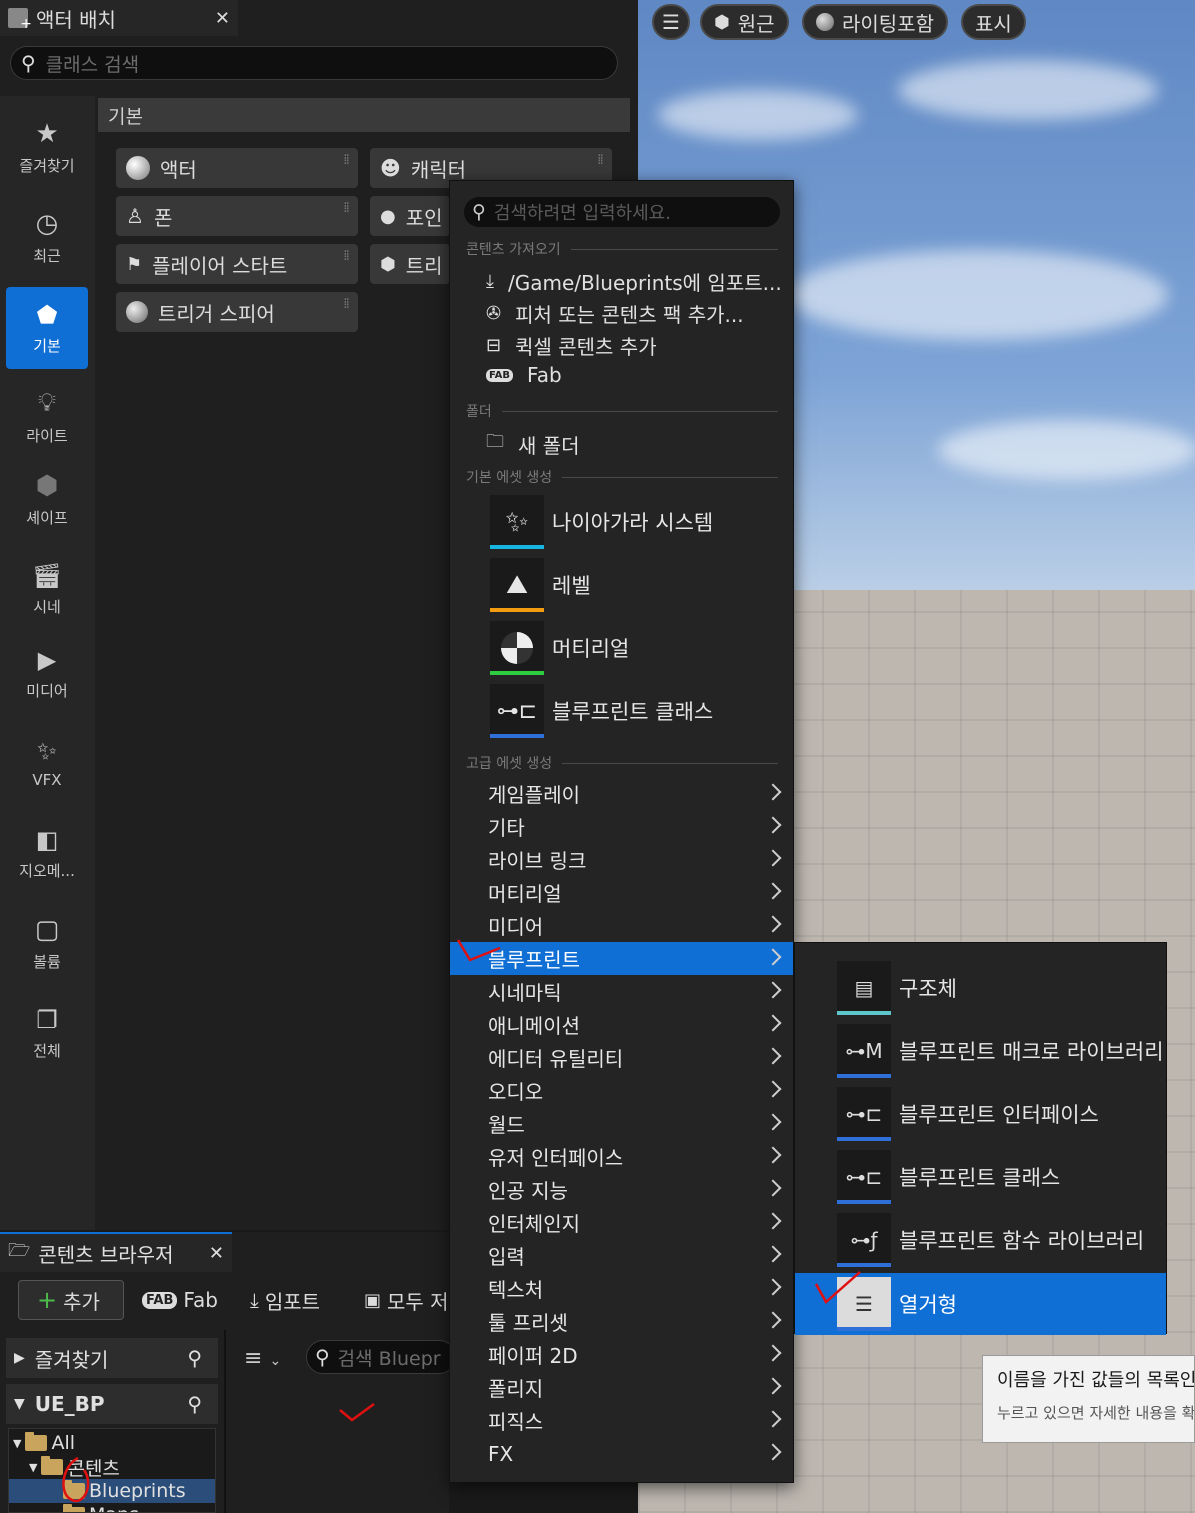  I want to click on actor-item-player-start: ⚑ 플레이어 스타트 ⁞⁞, so click(237, 264).